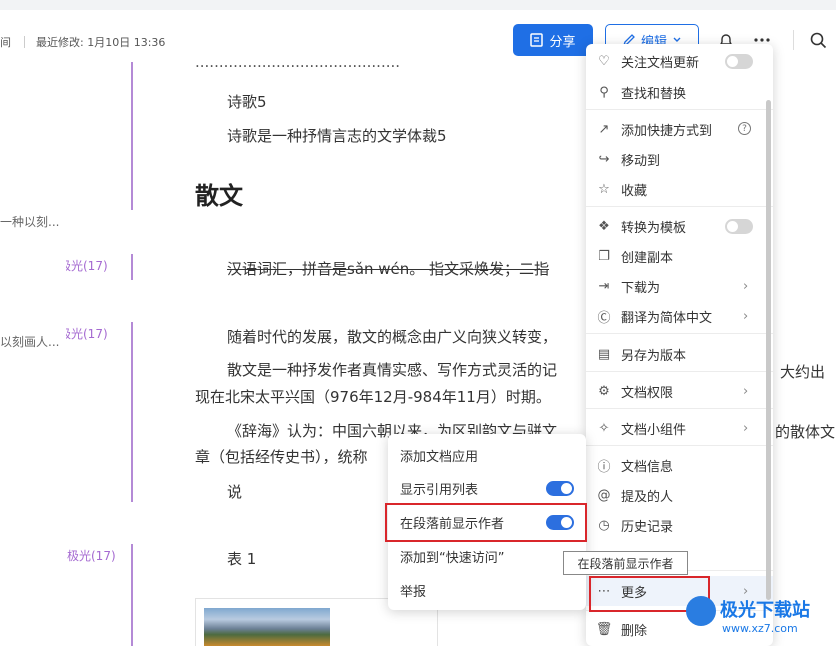  What do you see at coordinates (679, 159) in the screenshot?
I see `menu-item-move-to: ↪ 移动到` at bounding box center [679, 159].